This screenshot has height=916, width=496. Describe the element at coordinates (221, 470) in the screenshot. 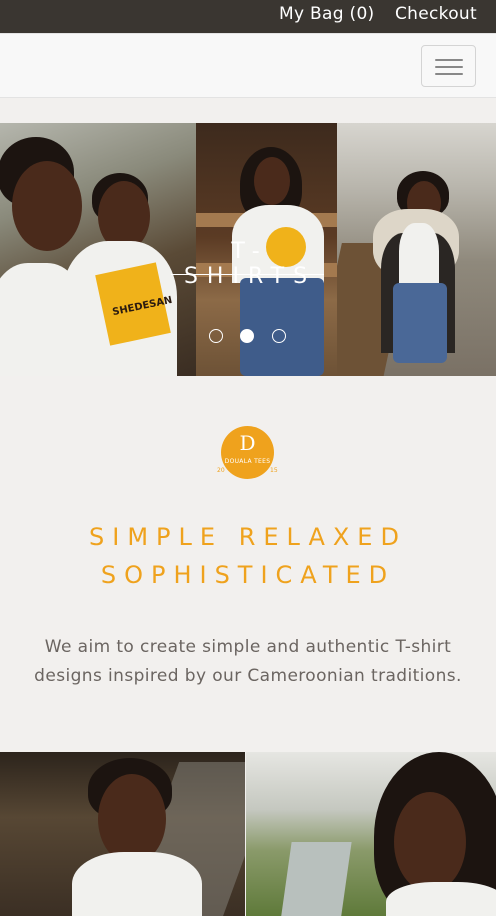

I see `logo-year-left: 20` at that location.